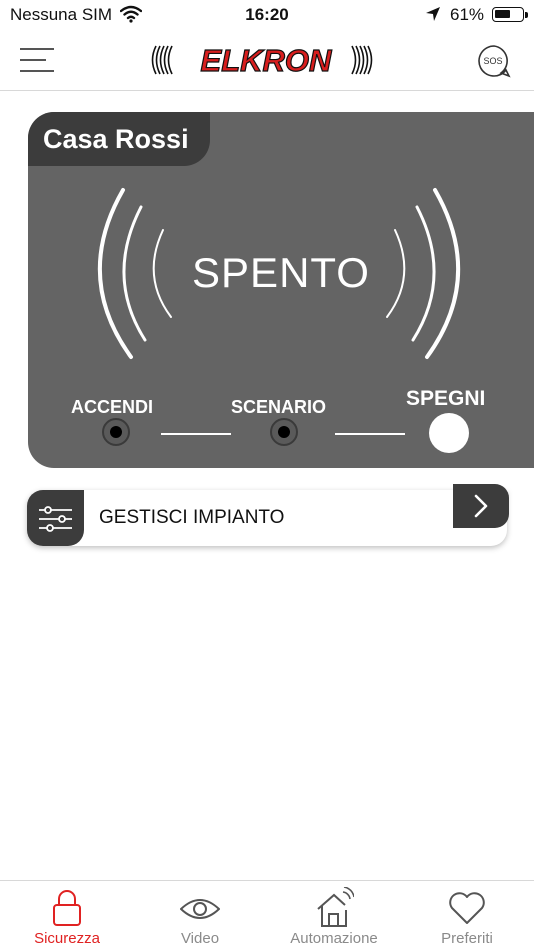 The width and height of the screenshot is (534, 951). What do you see at coordinates (192, 517) in the screenshot?
I see `manage-system-label: GESTISCI IMPIANTO` at bounding box center [192, 517].